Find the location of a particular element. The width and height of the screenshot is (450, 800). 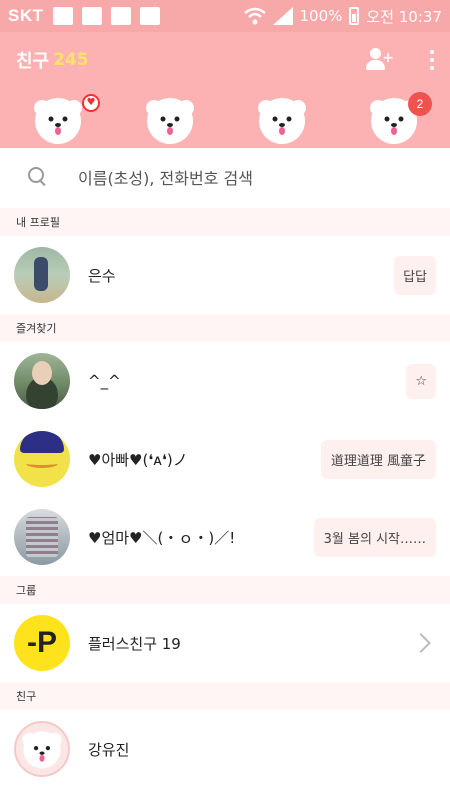

plus-friend-logo: -P is located at coordinates (42, 643).